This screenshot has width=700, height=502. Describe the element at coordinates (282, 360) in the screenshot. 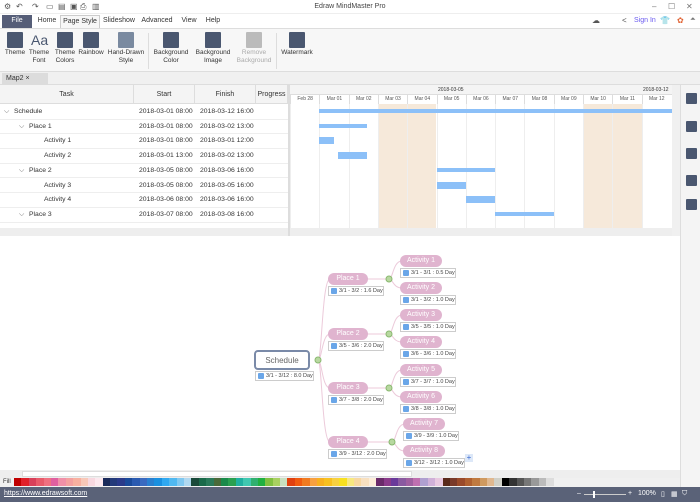

I see `root-node: Schedule` at that location.